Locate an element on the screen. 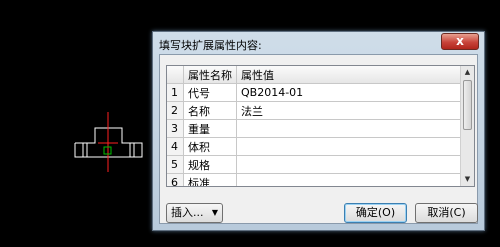 This screenshot has height=247, width=500. row-number: 1 is located at coordinates (175, 92).